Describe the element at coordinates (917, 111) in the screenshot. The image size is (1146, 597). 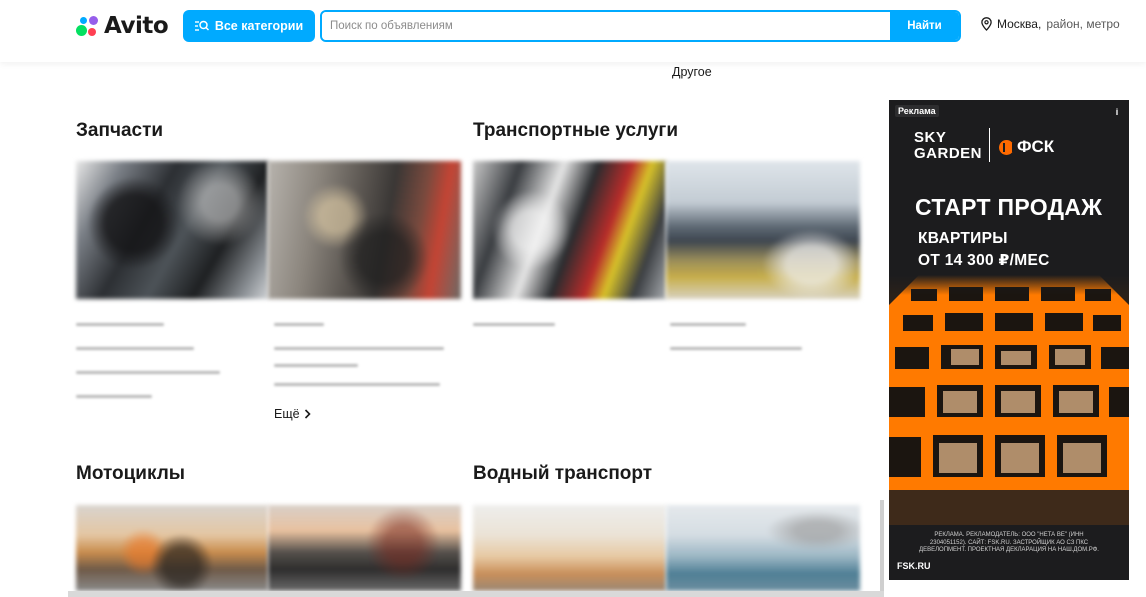
I see `ad-label: Реклама` at that location.